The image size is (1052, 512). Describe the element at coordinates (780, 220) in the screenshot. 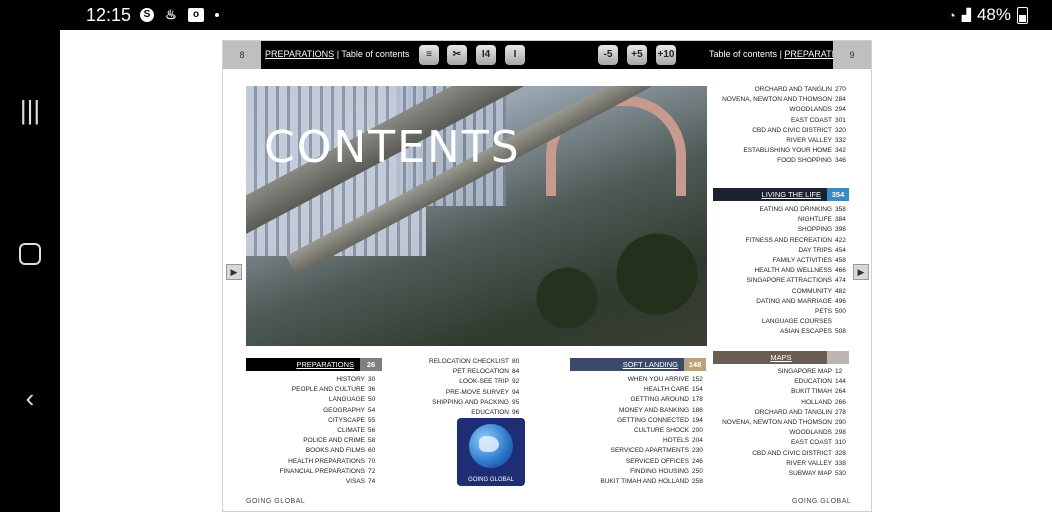

I see `toc-entry: NIGHTLIFE 384` at that location.